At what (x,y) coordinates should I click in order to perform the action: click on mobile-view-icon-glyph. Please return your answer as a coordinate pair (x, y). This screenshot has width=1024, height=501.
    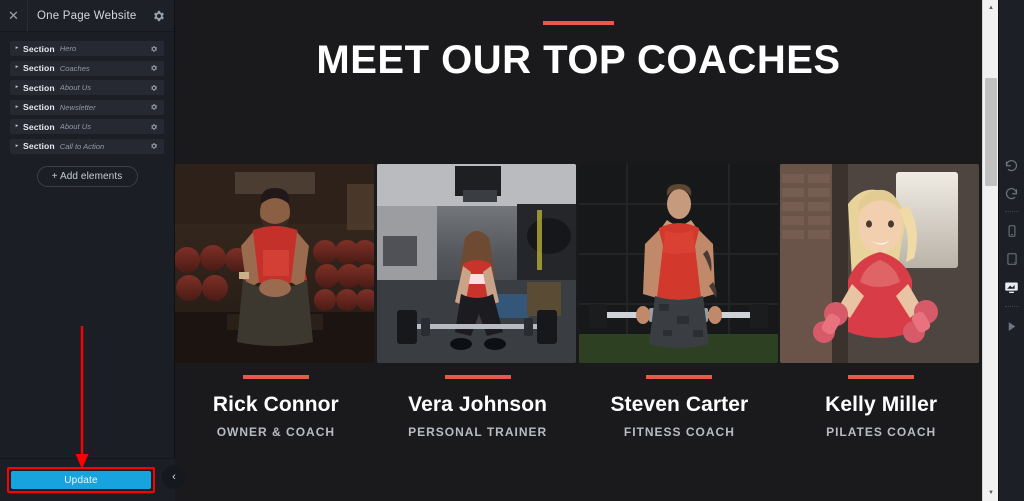
    Looking at the image, I should click on (1011, 231).